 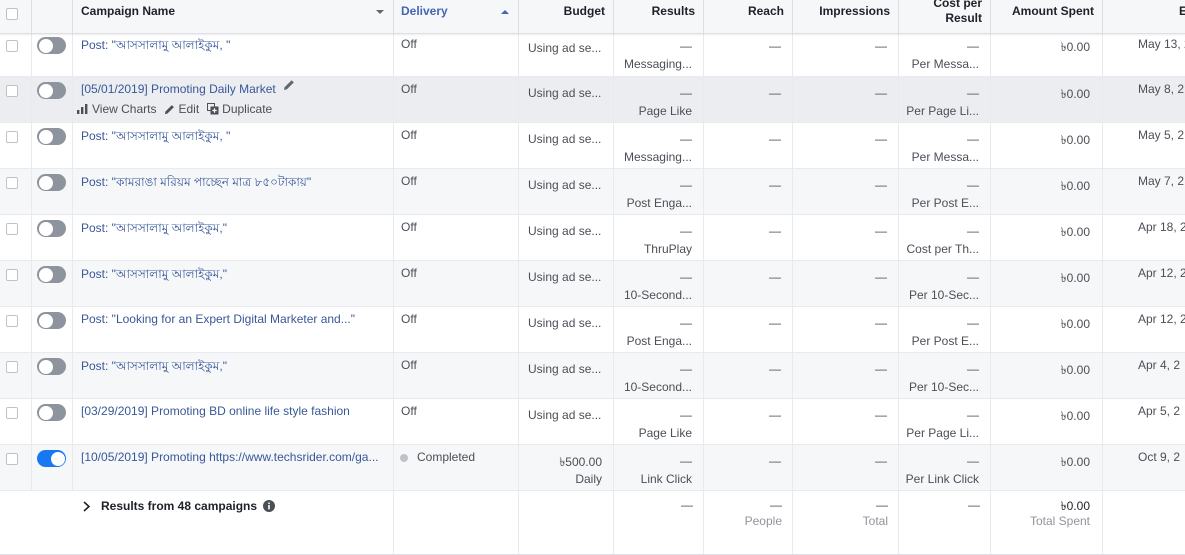 I want to click on summary-amount-sub: Total Spent, so click(x=1059, y=521).